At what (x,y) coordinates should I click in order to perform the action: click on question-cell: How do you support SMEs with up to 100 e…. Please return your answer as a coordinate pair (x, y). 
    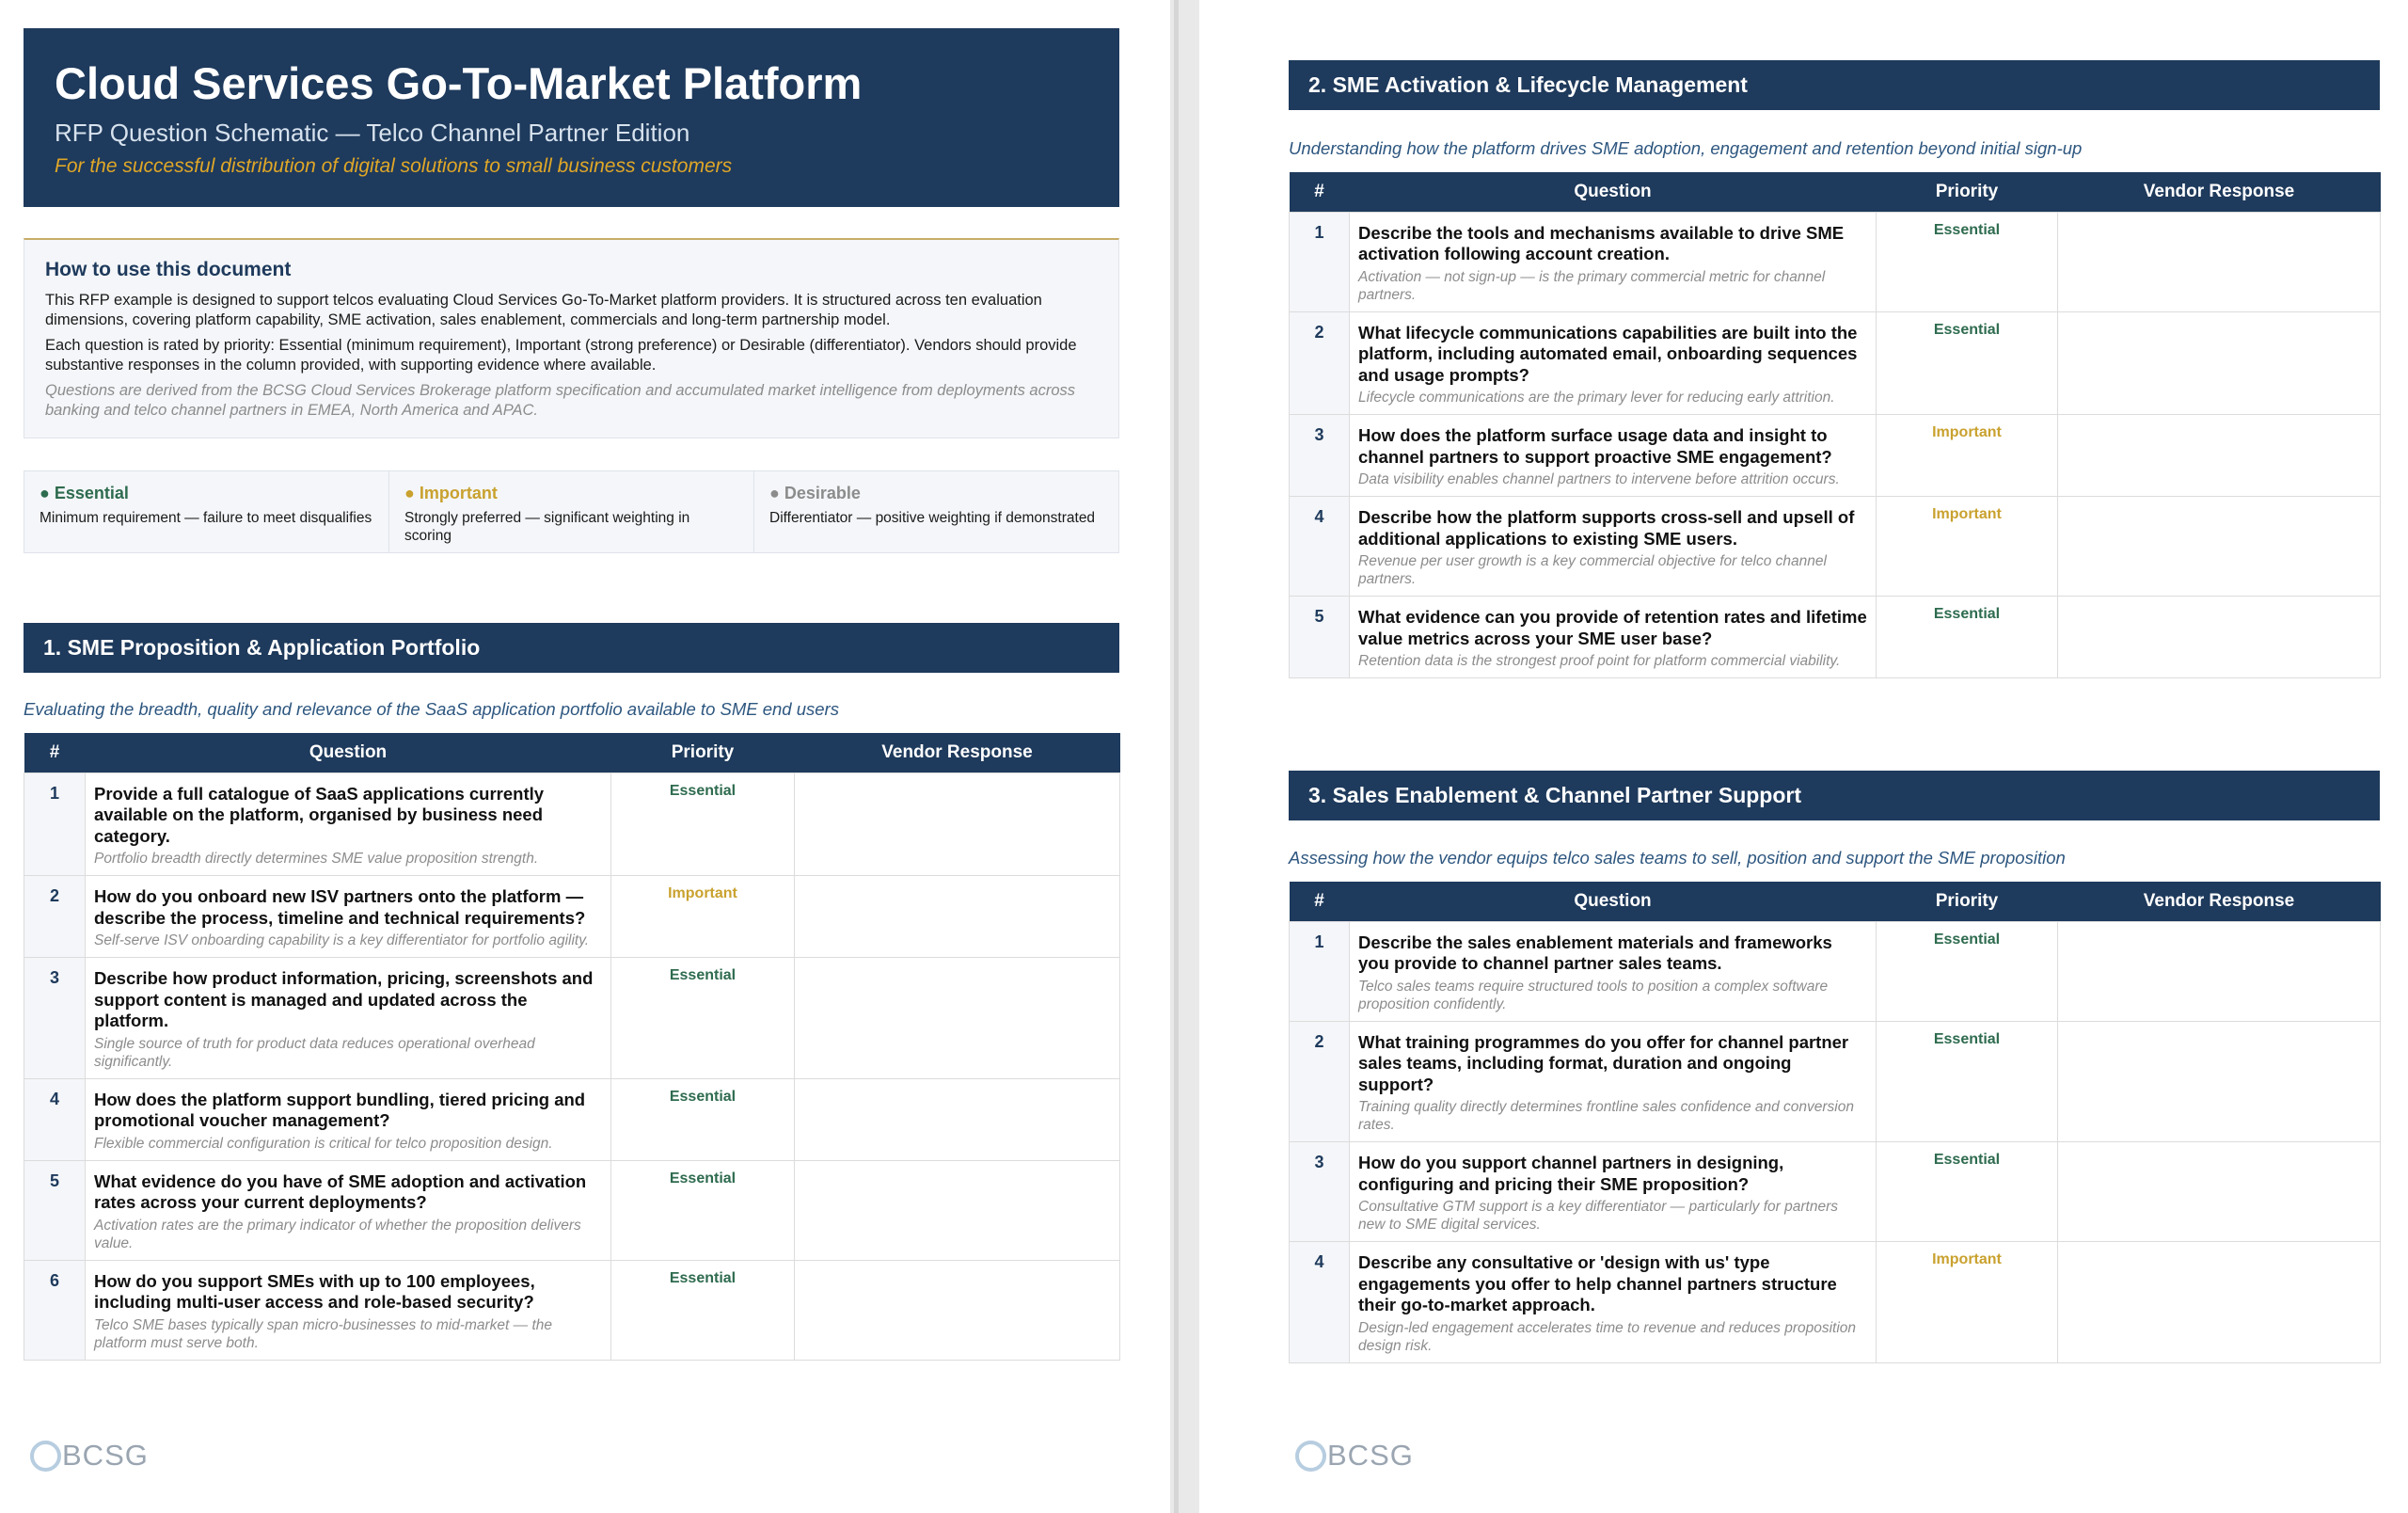
    Looking at the image, I should click on (348, 1310).